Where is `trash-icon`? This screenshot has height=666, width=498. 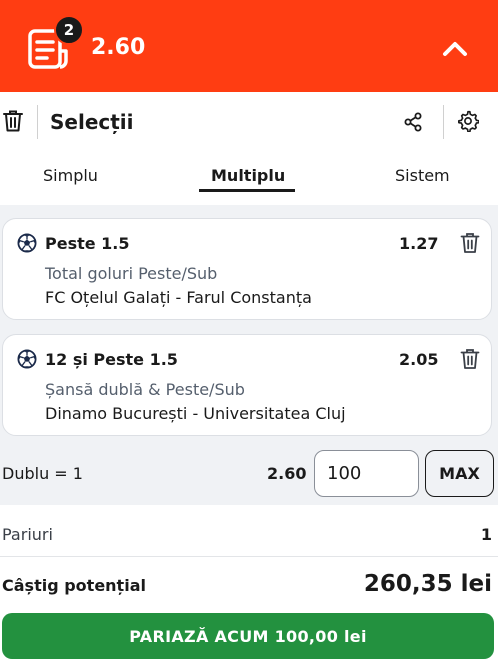 trash-icon is located at coordinates (13, 121).